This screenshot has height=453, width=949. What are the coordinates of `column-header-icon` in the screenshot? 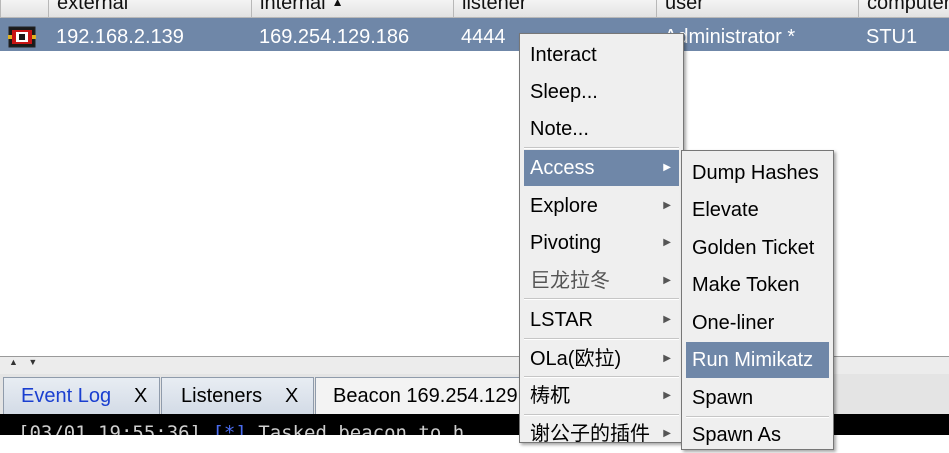 It's located at (24, 8).